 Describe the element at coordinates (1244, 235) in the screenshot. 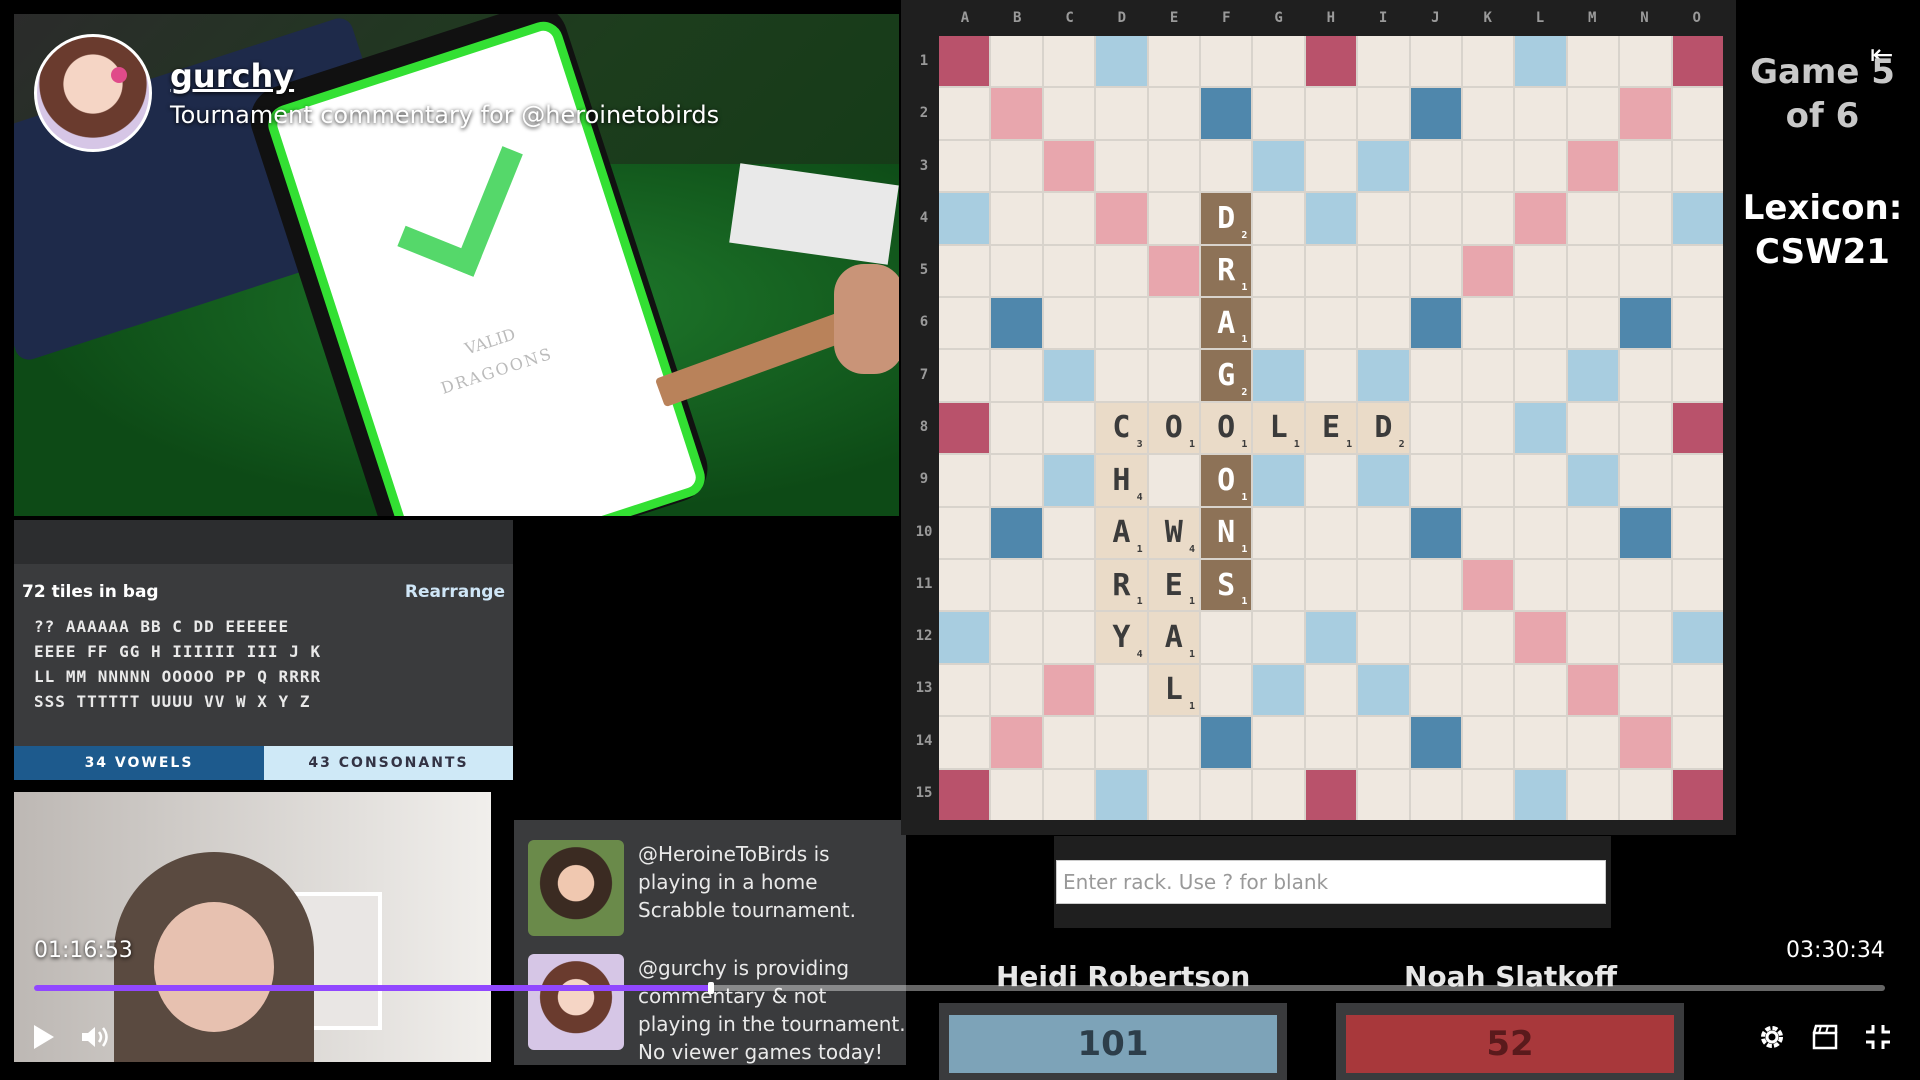

I see `tile-points: 2` at that location.